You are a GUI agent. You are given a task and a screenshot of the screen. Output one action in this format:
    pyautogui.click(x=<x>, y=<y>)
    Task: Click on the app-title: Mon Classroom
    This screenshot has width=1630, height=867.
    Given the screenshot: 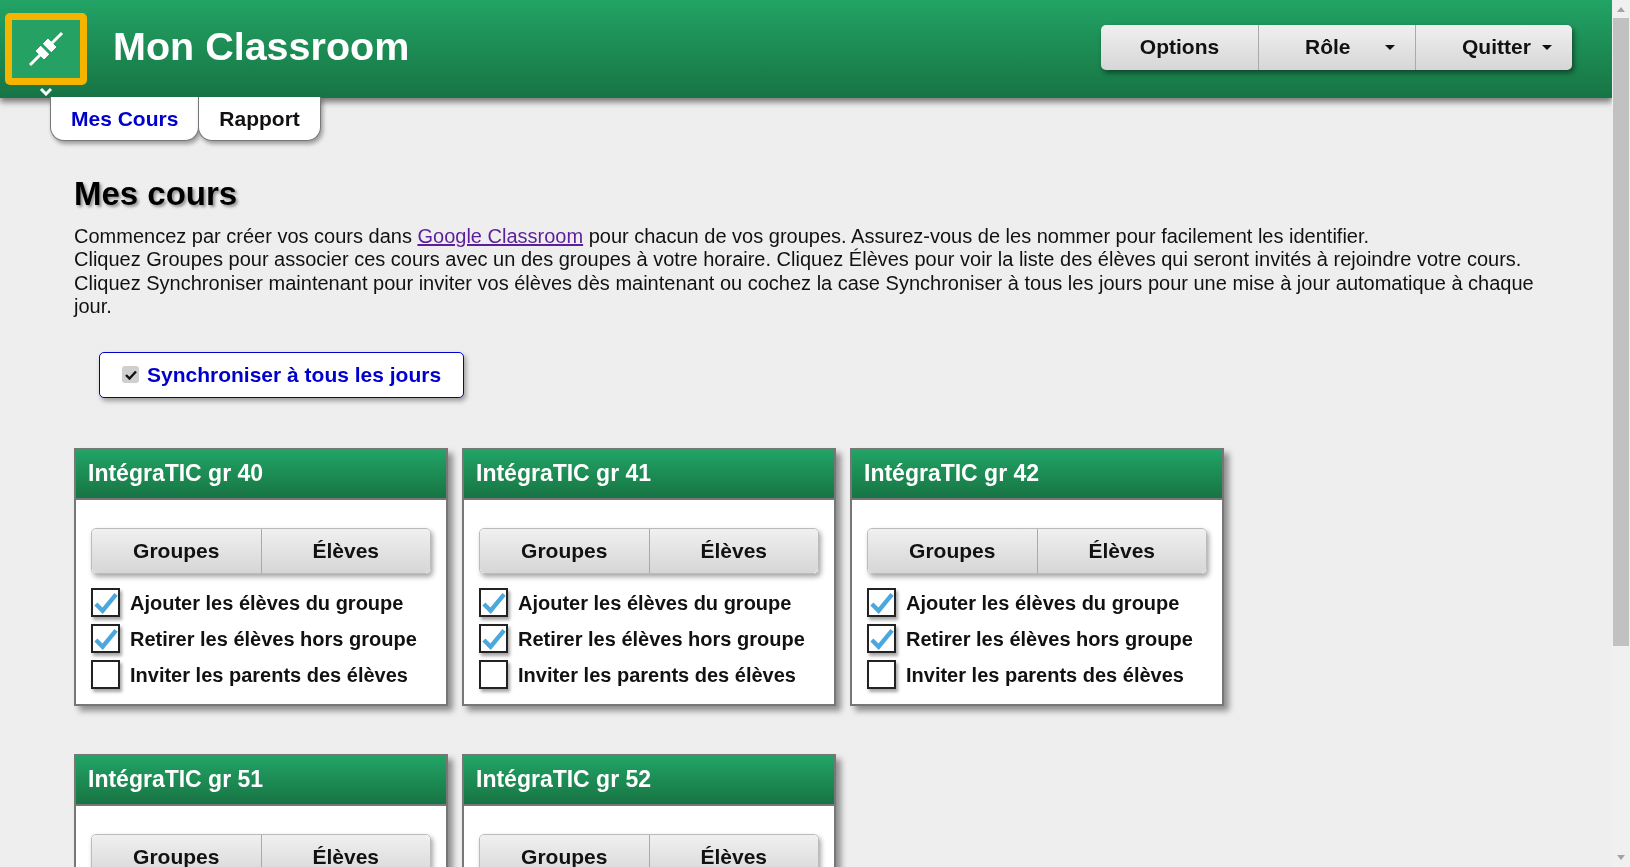 What is the action you would take?
    pyautogui.click(x=261, y=47)
    